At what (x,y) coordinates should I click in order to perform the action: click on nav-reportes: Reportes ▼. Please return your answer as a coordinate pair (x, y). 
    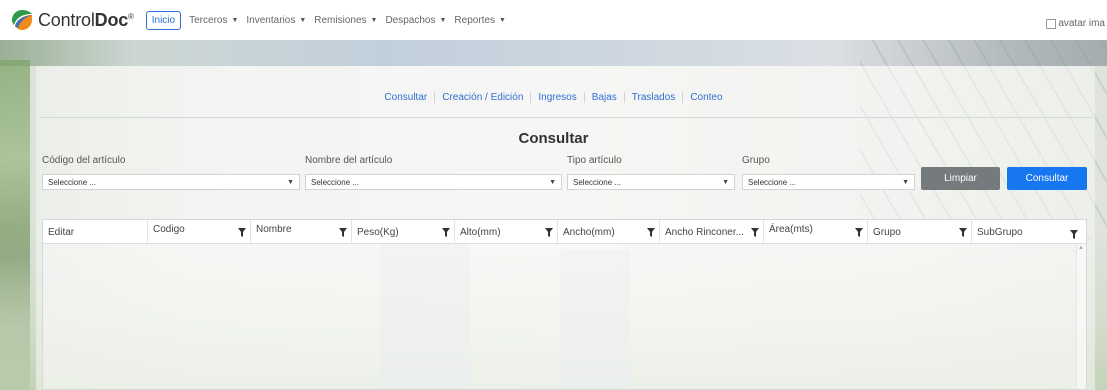
    Looking at the image, I should click on (480, 20).